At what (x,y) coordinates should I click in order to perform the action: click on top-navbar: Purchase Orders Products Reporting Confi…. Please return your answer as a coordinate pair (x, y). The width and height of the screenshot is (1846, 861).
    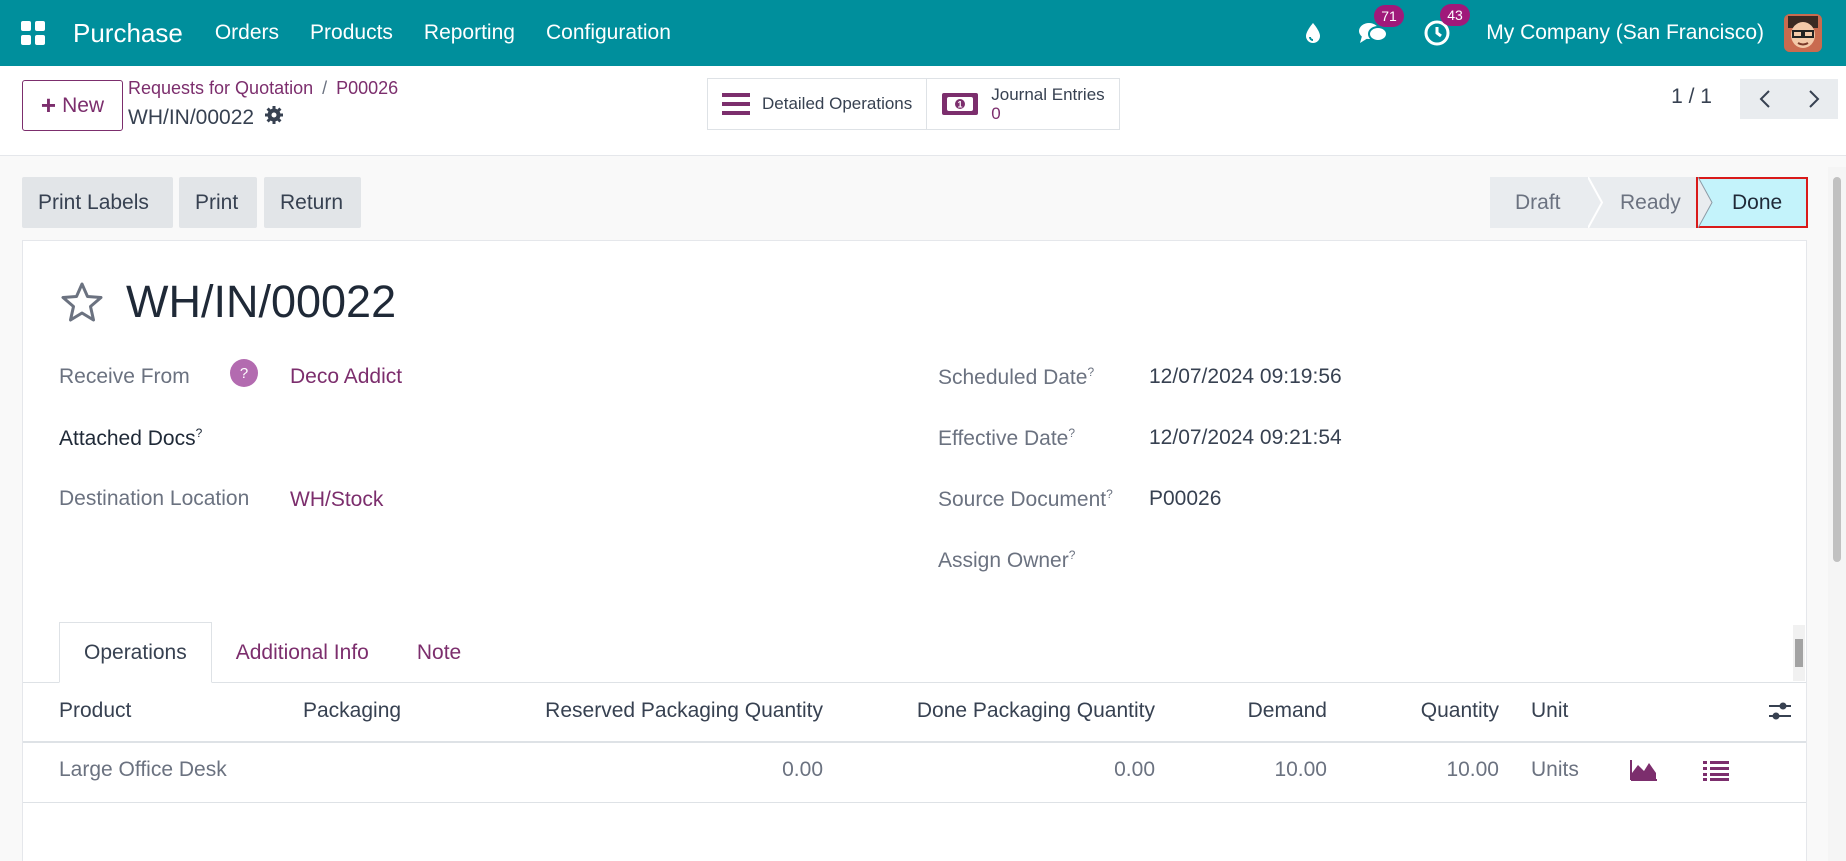
    Looking at the image, I should click on (923, 33).